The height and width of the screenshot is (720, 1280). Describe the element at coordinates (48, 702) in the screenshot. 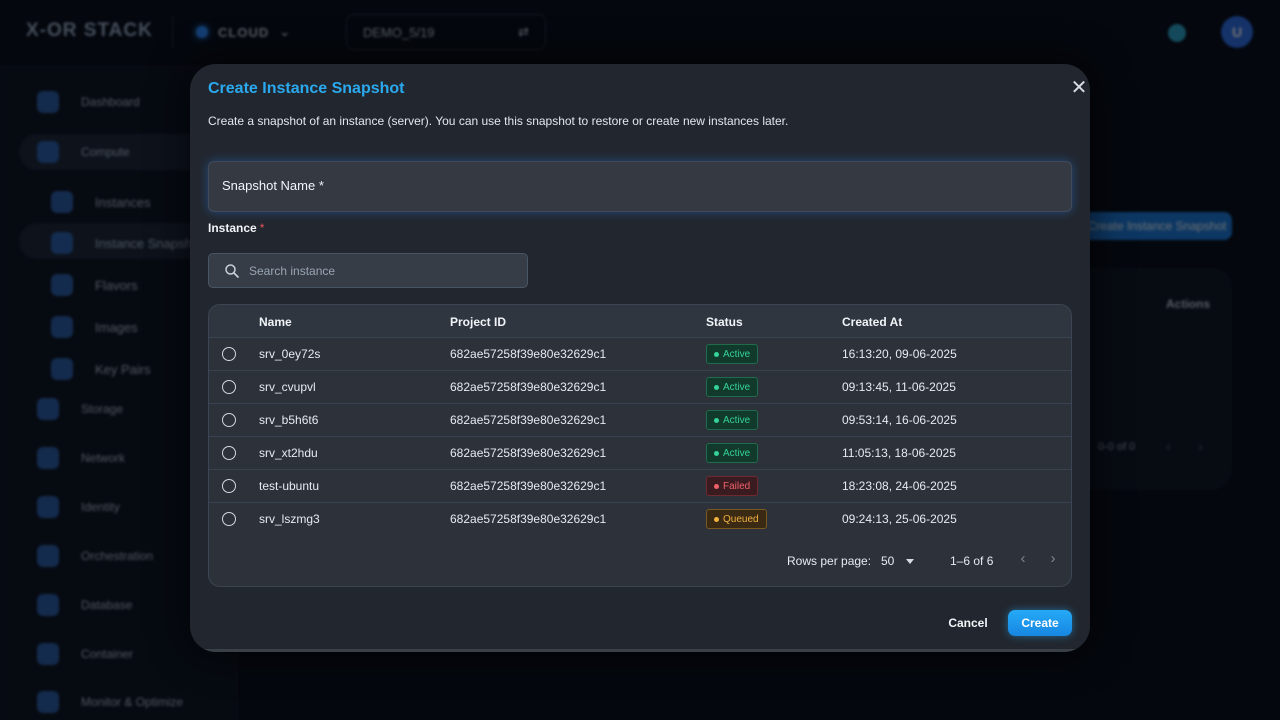

I see `chart-icon` at that location.